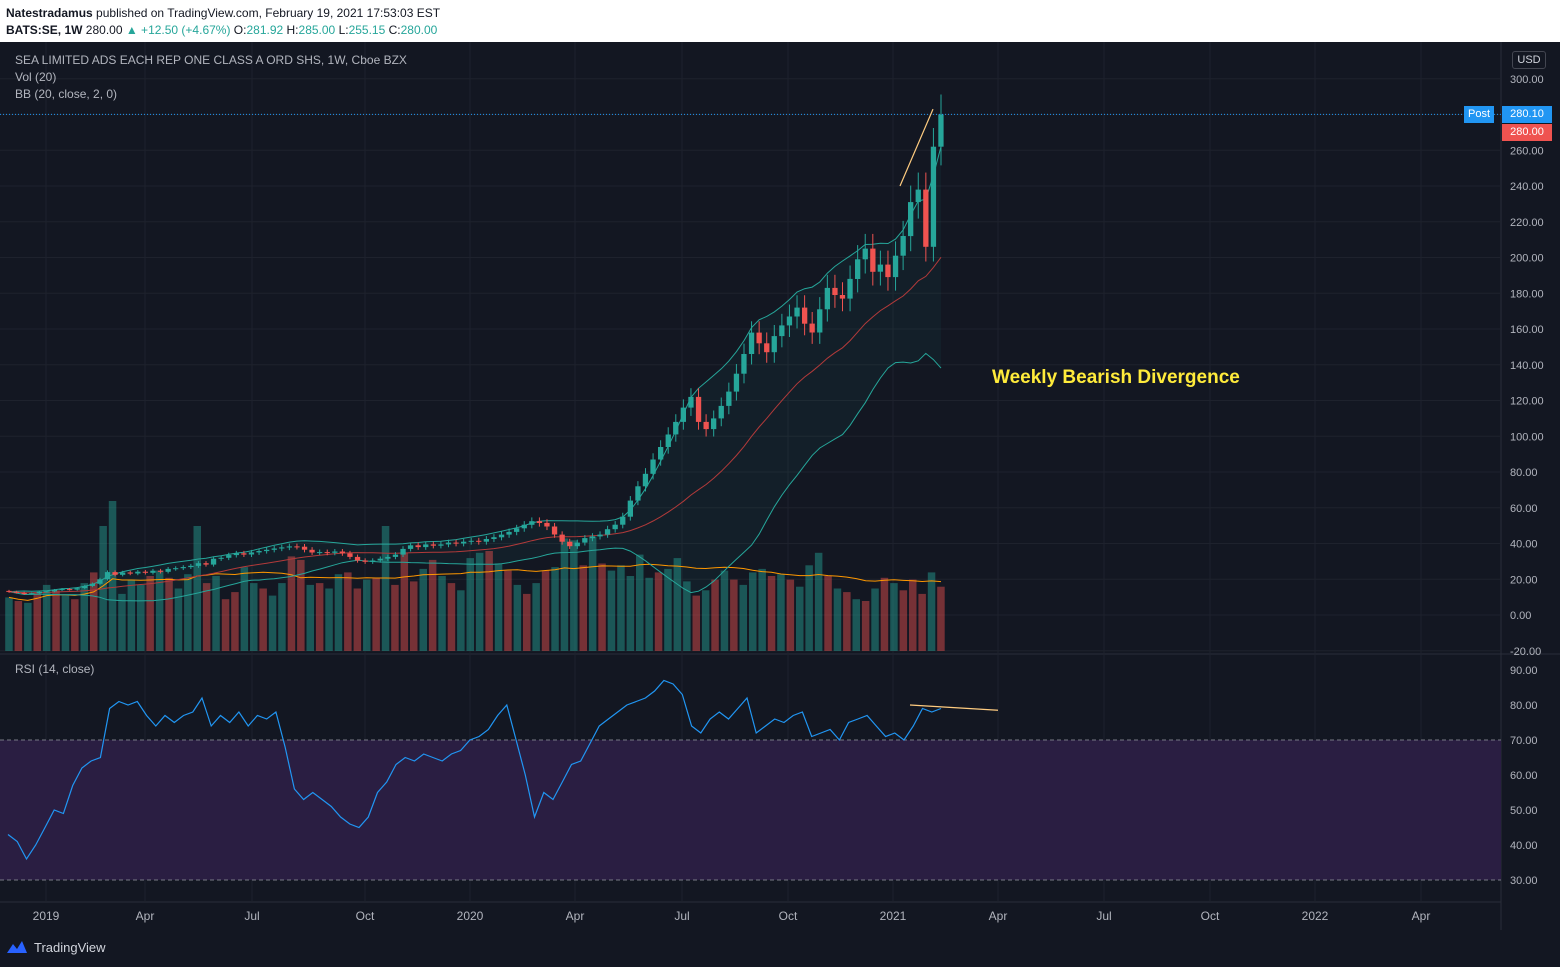 The width and height of the screenshot is (1560, 967). I want to click on bb-legend: BB (20, close, 2, 0), so click(66, 94).